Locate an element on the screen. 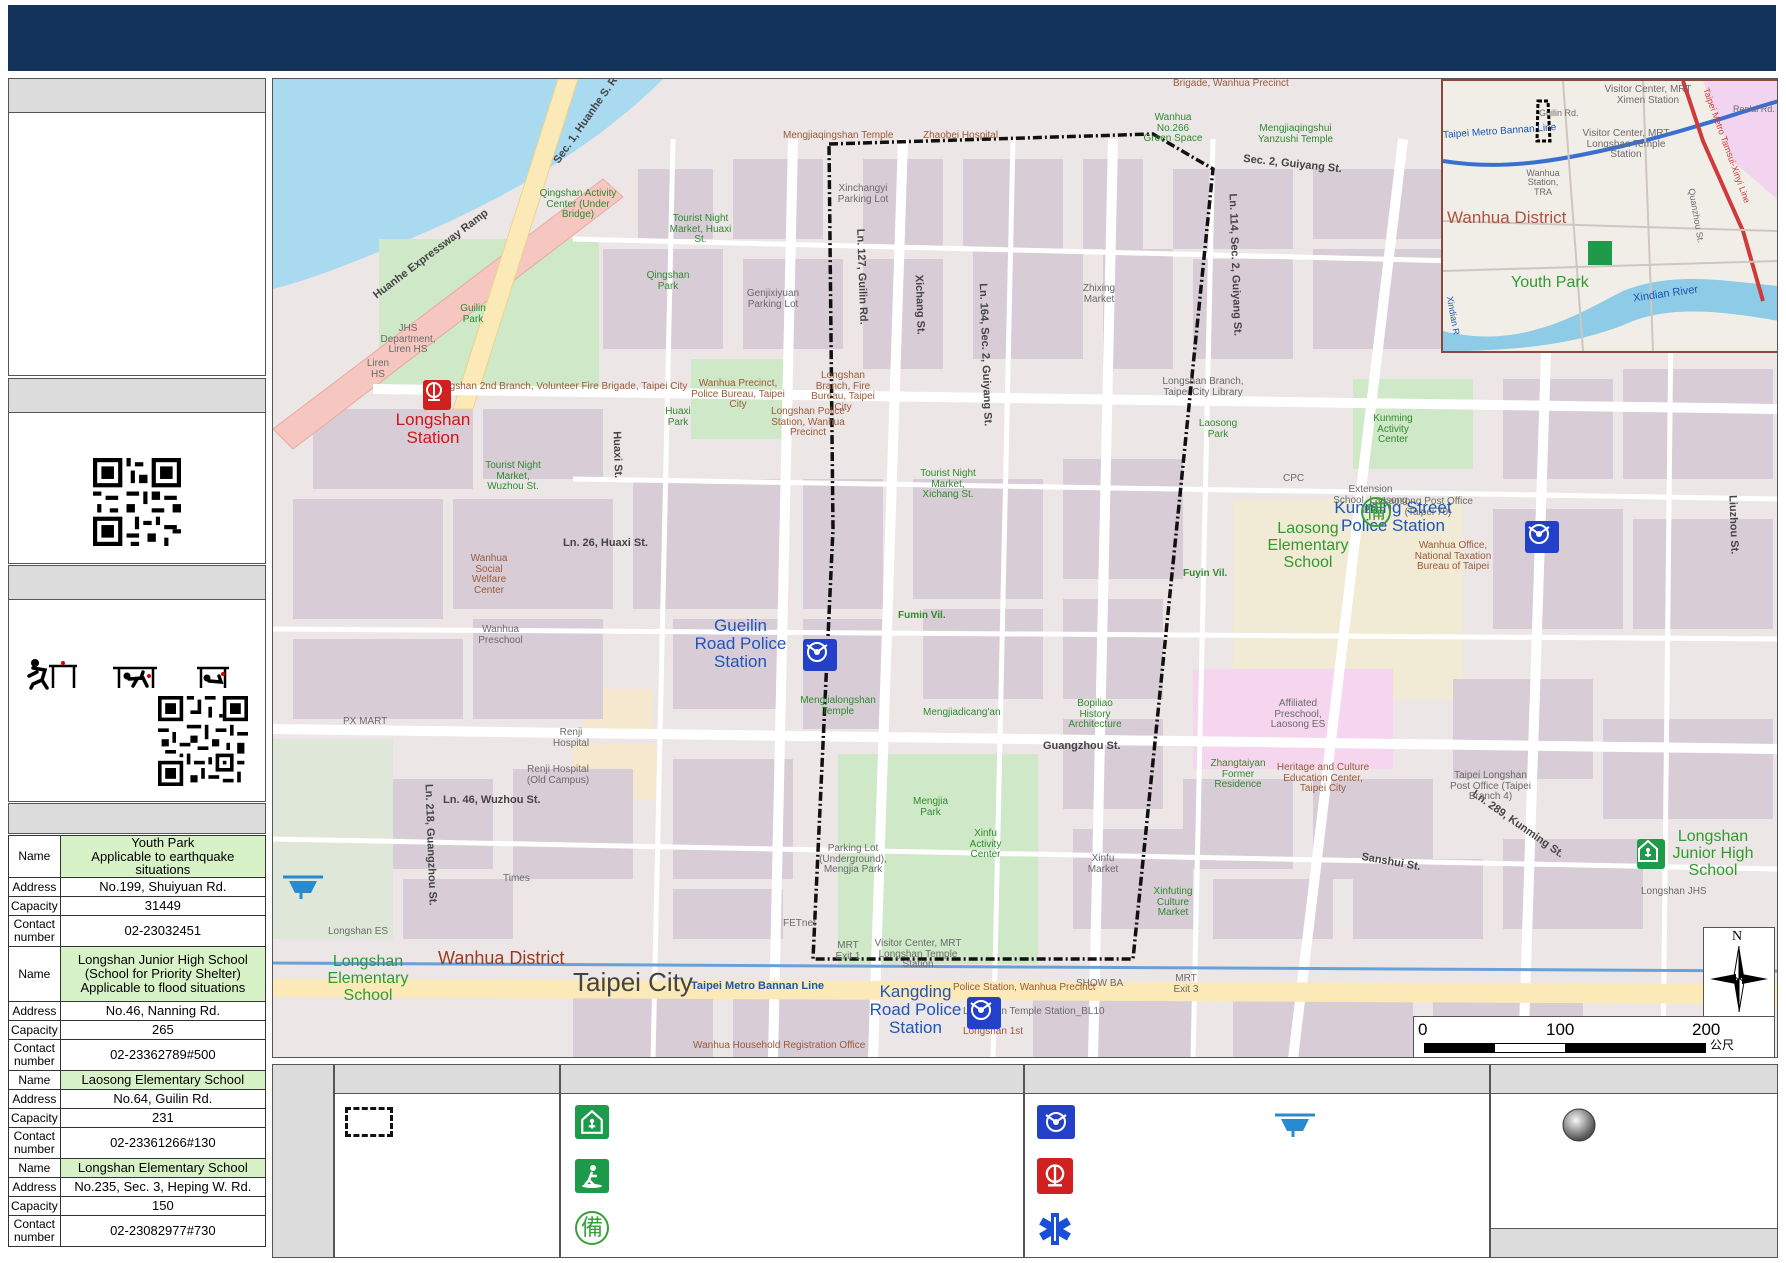  district-label: Wanhua District is located at coordinates (501, 958).